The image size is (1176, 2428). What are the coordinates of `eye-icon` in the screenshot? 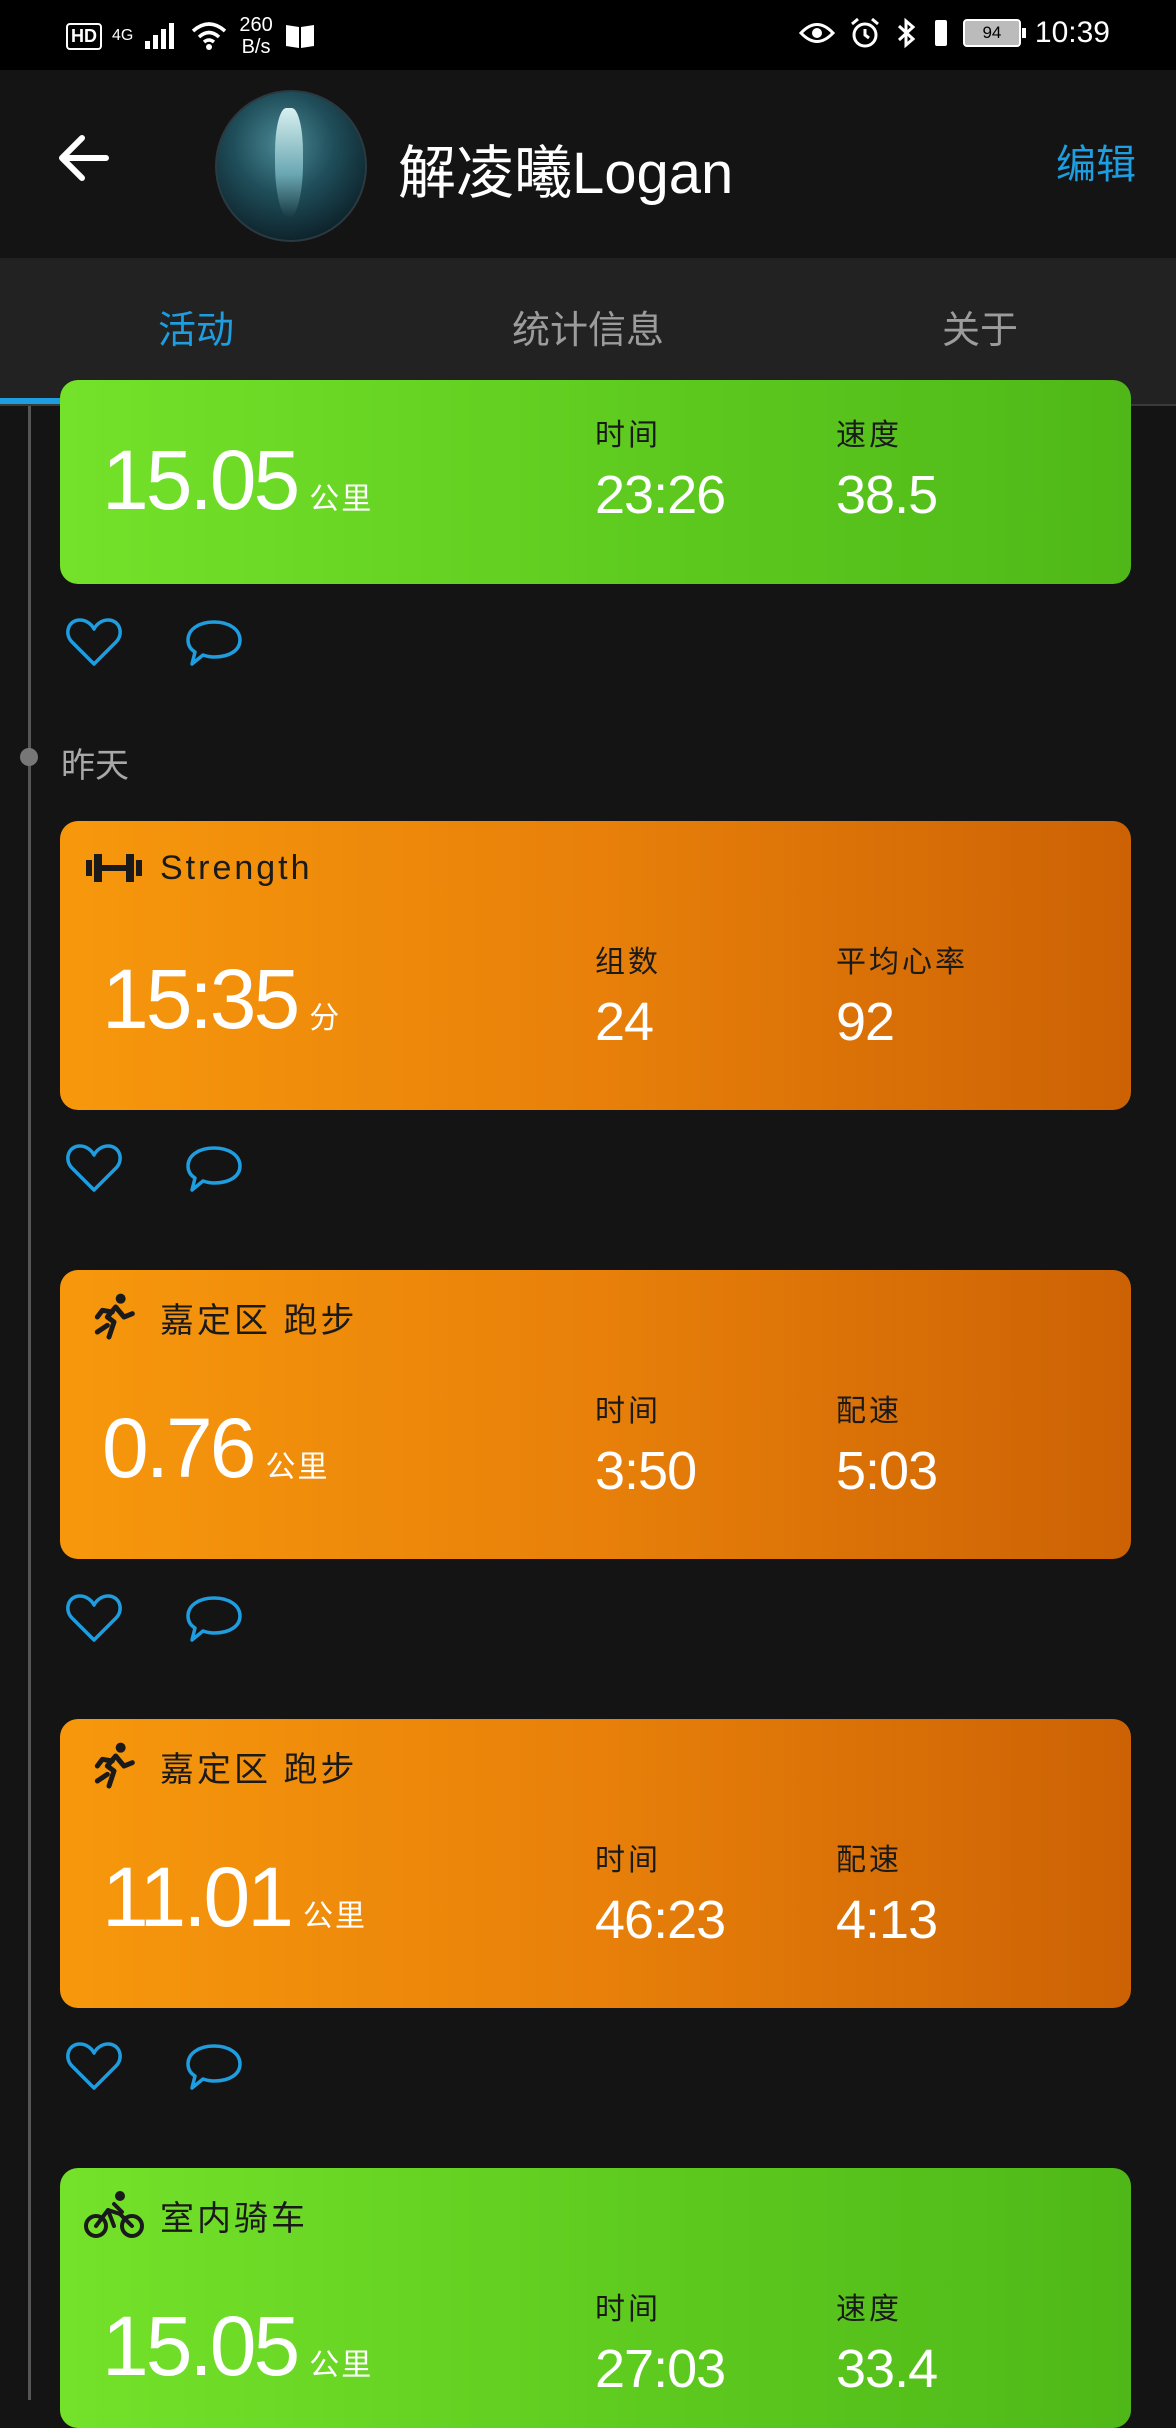 It's located at (816, 33).